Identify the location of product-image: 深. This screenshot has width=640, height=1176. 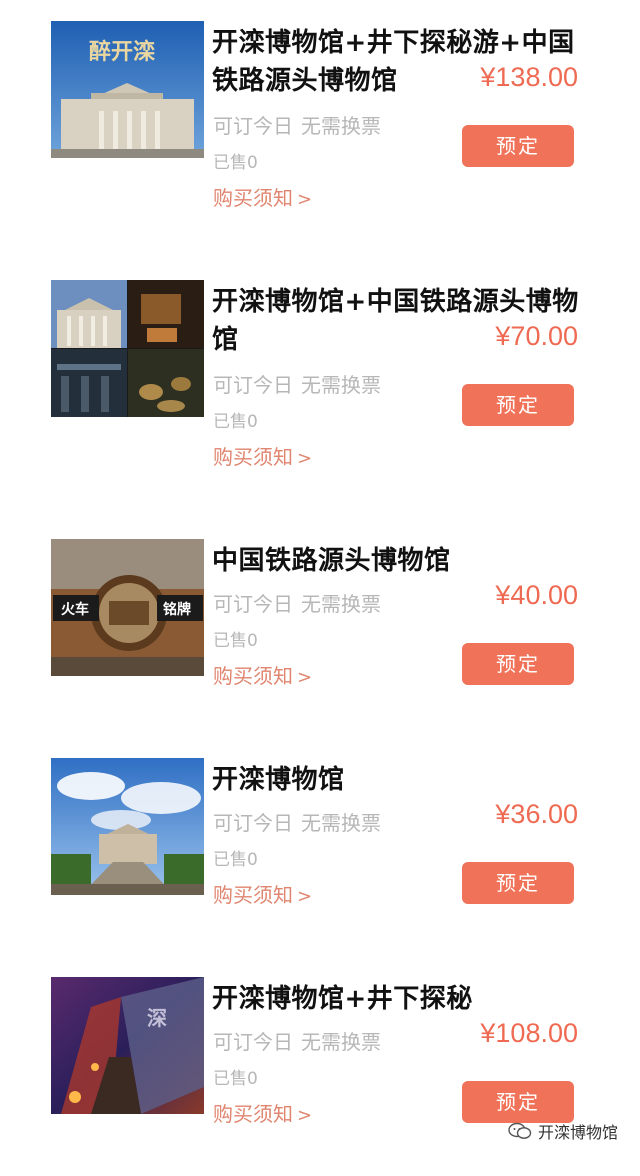
(127, 1045).